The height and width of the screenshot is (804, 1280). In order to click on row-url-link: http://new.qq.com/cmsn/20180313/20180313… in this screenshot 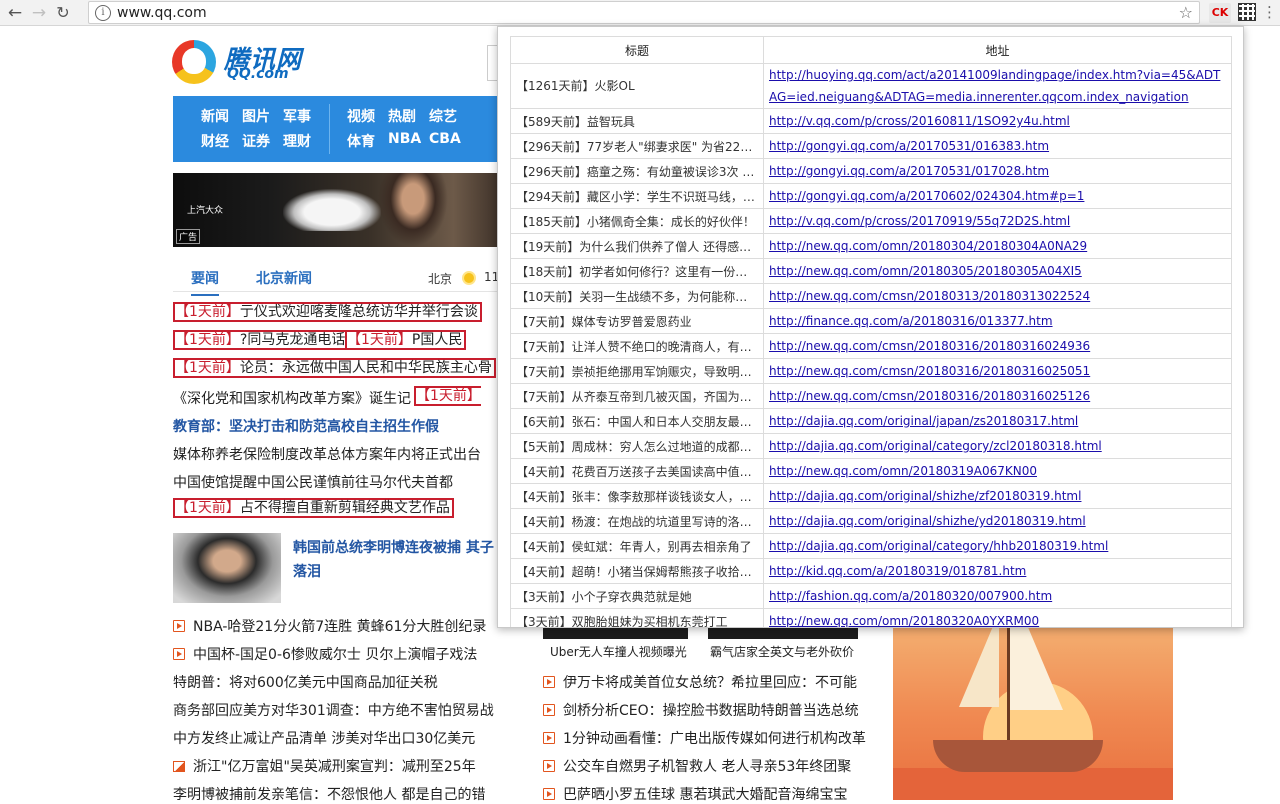, I will do `click(929, 296)`.